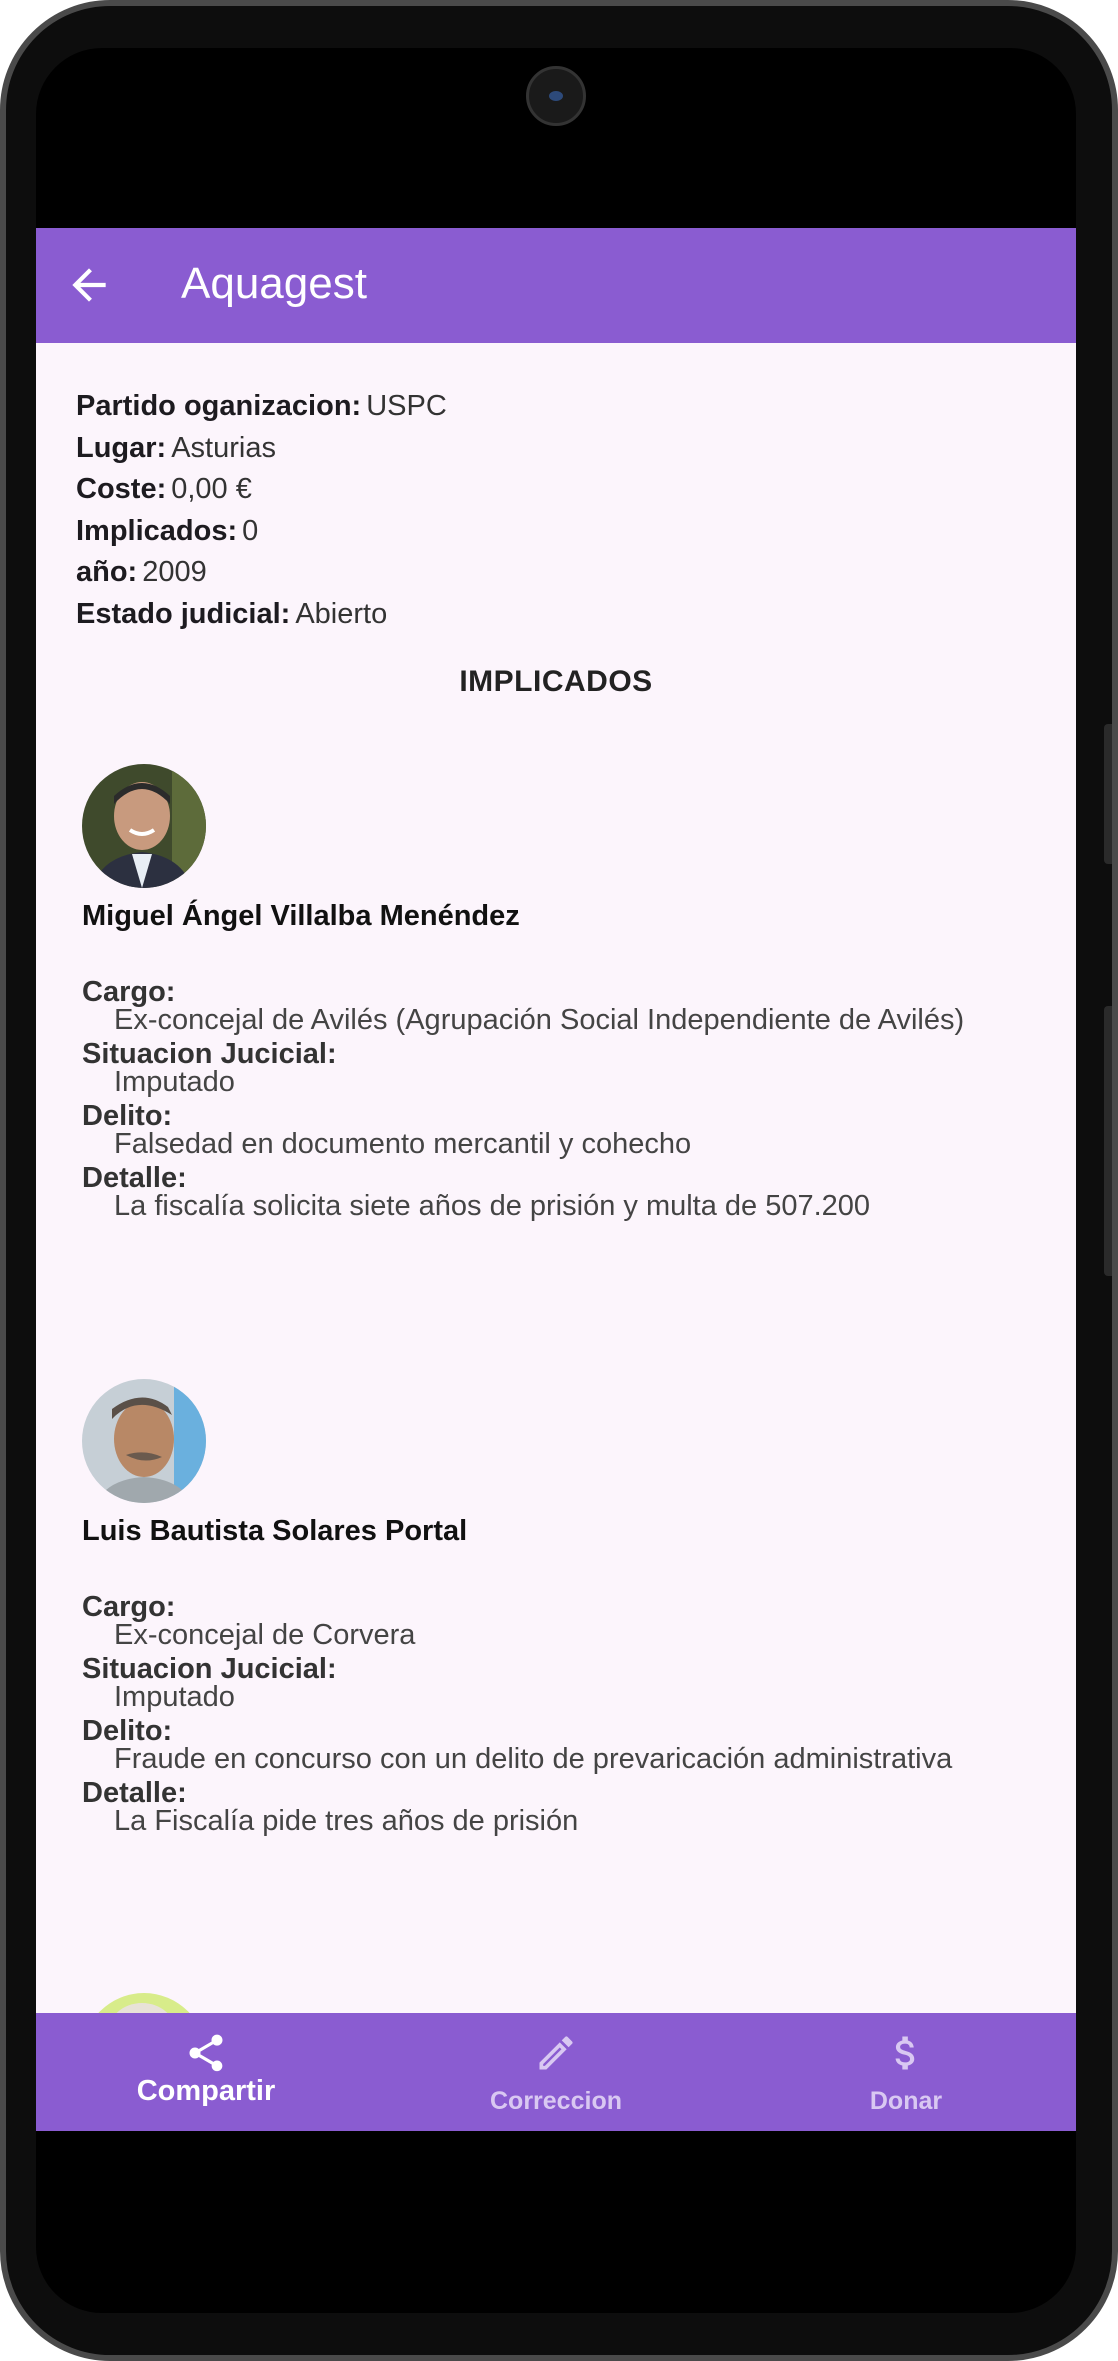  What do you see at coordinates (556, 2053) in the screenshot?
I see `pencil-icon` at bounding box center [556, 2053].